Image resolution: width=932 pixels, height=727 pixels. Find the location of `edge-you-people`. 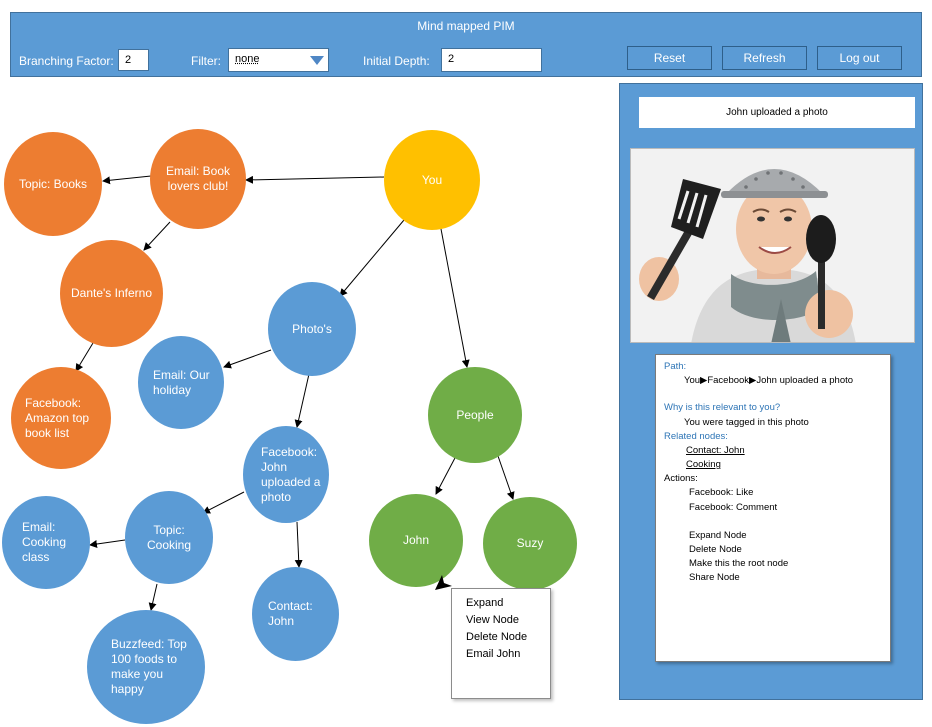

edge-you-people is located at coordinates (455, 298).